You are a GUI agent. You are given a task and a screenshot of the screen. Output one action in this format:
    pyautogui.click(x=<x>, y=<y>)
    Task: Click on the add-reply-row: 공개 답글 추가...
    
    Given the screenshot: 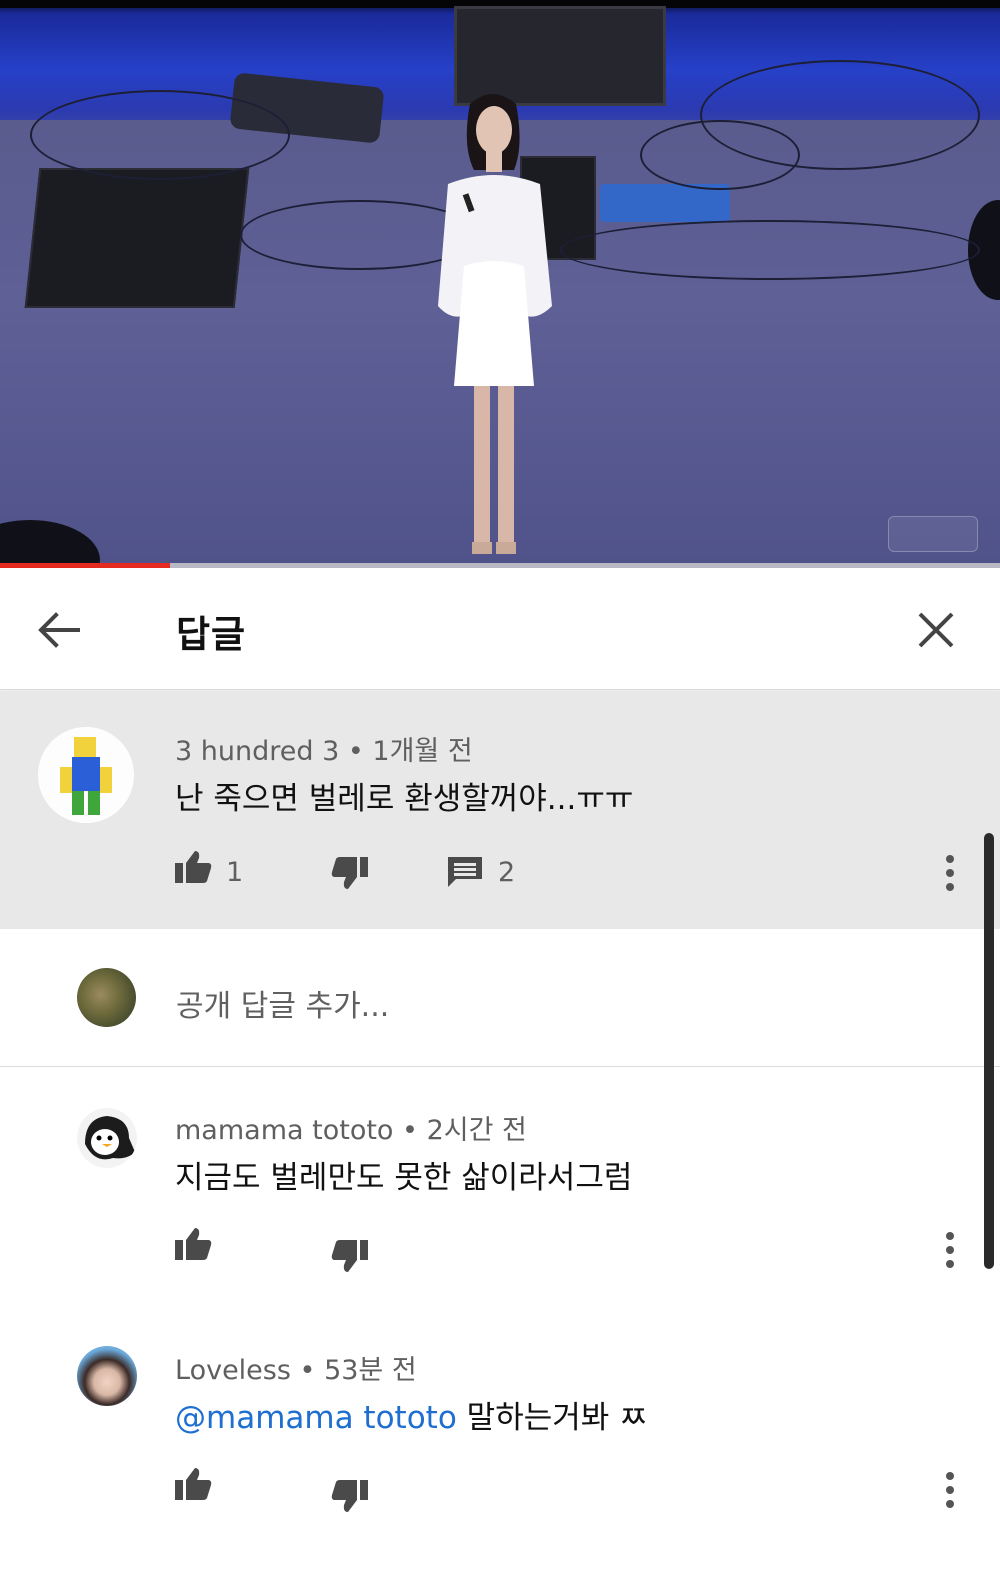 What is the action you would take?
    pyautogui.click(x=500, y=998)
    